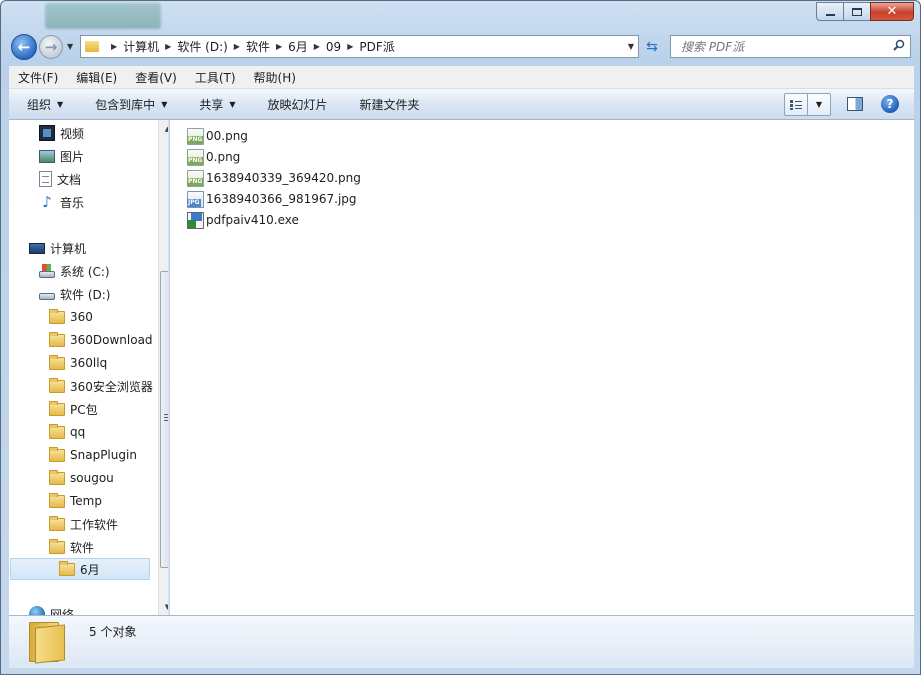 Image resolution: width=921 pixels, height=675 pixels. I want to click on nav-item-label: qq, so click(78, 432).